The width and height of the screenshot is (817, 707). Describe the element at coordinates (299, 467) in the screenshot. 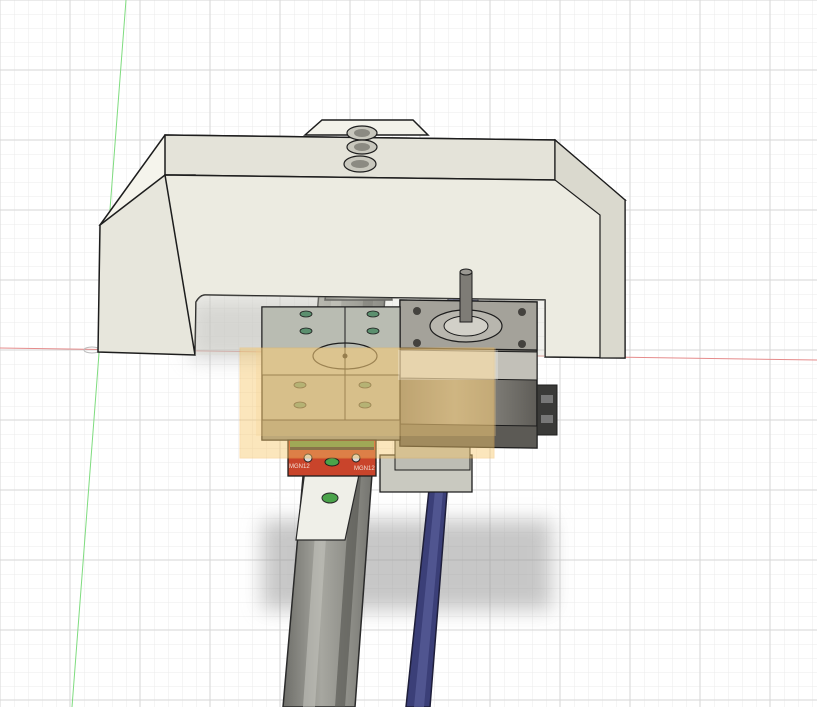

I see `block-marking-left: MGN12` at that location.